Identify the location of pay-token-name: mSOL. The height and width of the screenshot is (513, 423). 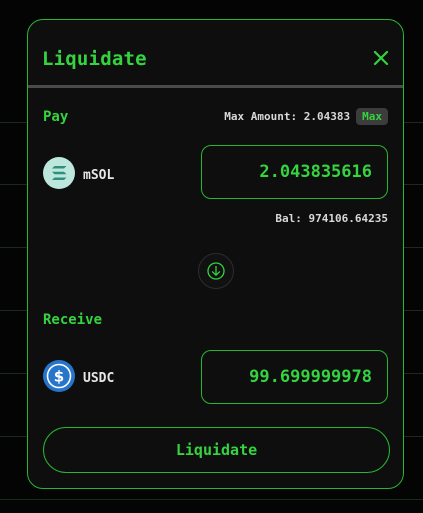
(99, 175).